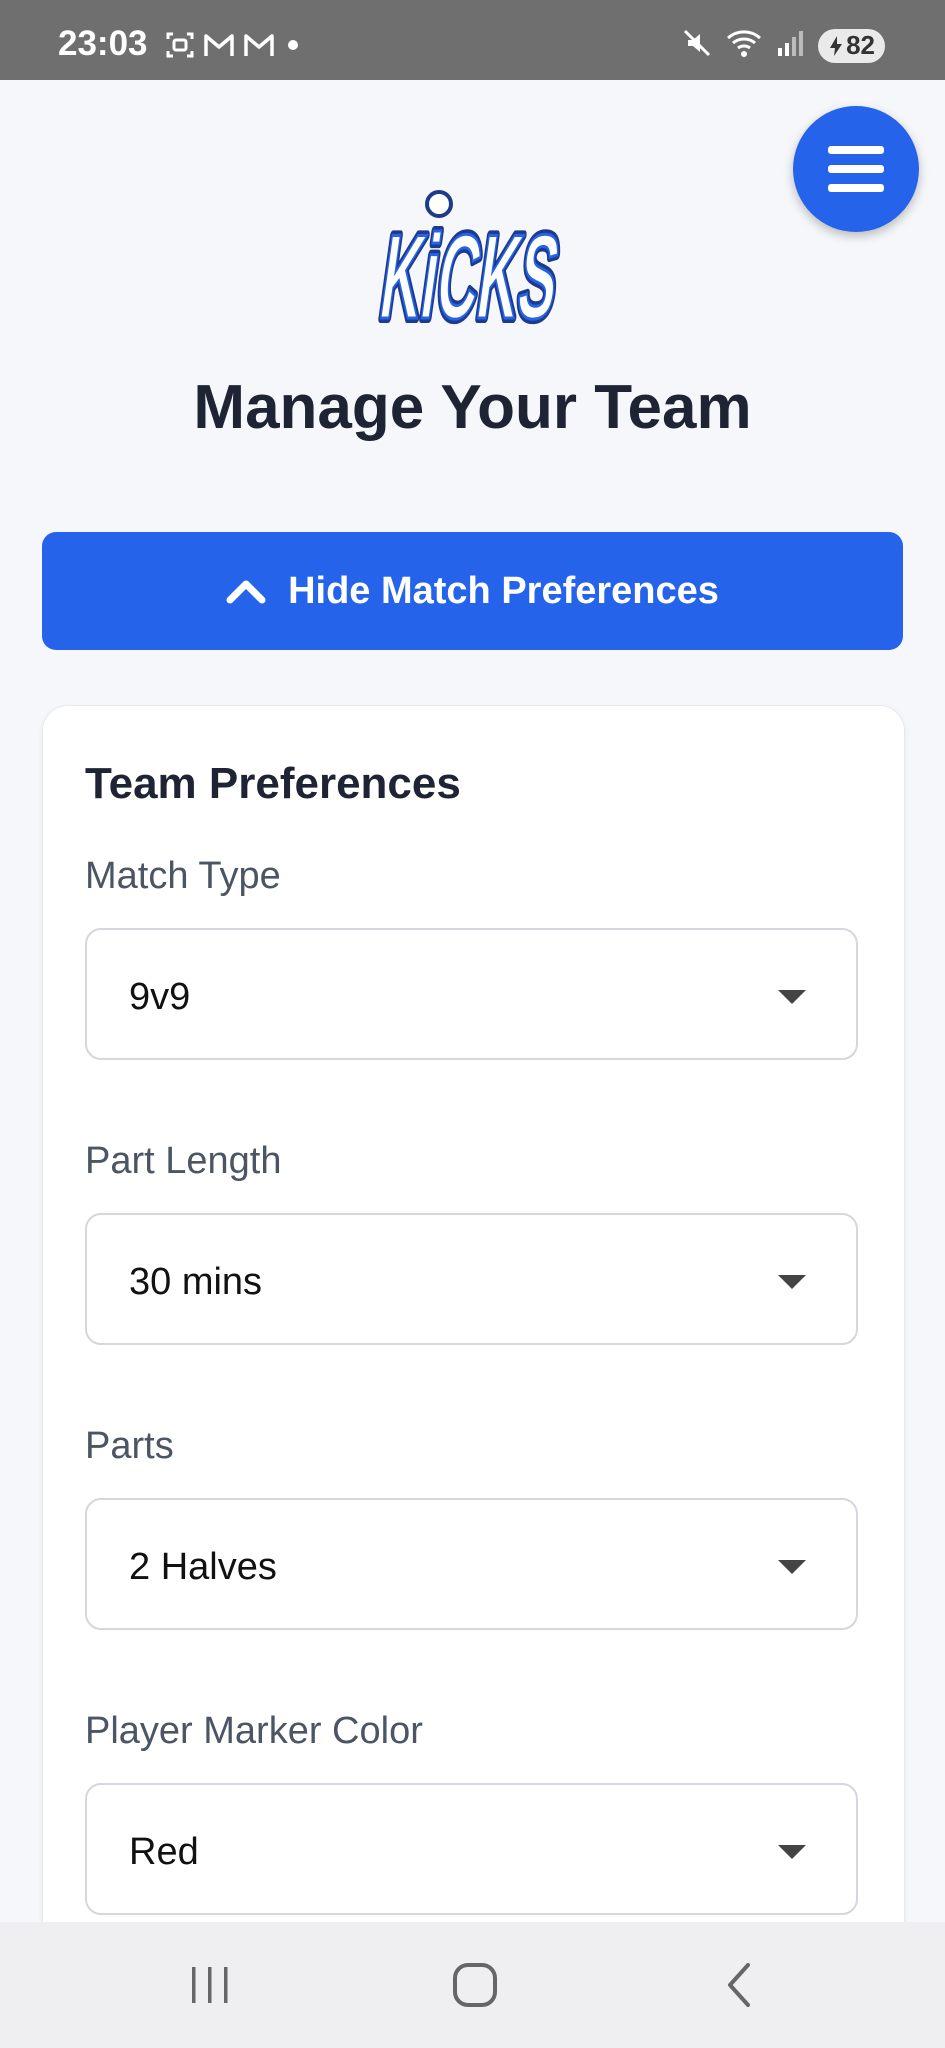 This screenshot has height=2048, width=945. I want to click on part-length-value: 30 mins, so click(196, 1282).